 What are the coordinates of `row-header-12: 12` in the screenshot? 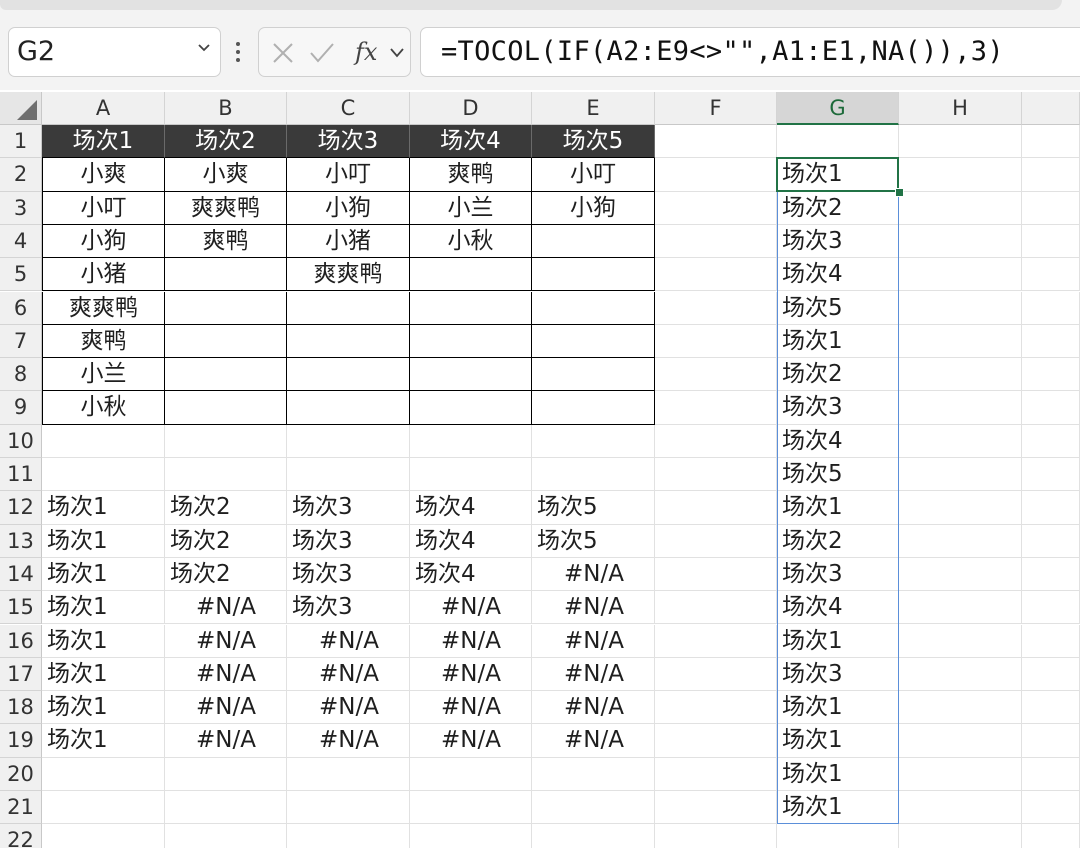 It's located at (21, 508).